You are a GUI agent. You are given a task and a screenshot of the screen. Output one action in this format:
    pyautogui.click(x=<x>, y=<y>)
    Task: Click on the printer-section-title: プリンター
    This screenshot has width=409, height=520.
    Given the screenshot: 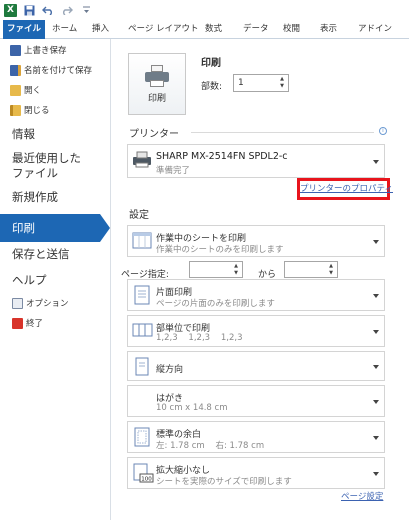 What is the action you would take?
    pyautogui.click(x=154, y=134)
    